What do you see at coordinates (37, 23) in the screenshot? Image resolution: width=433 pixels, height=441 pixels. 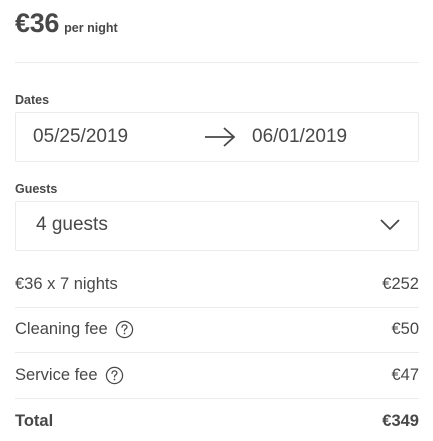 I see `nightly-price: €36` at bounding box center [37, 23].